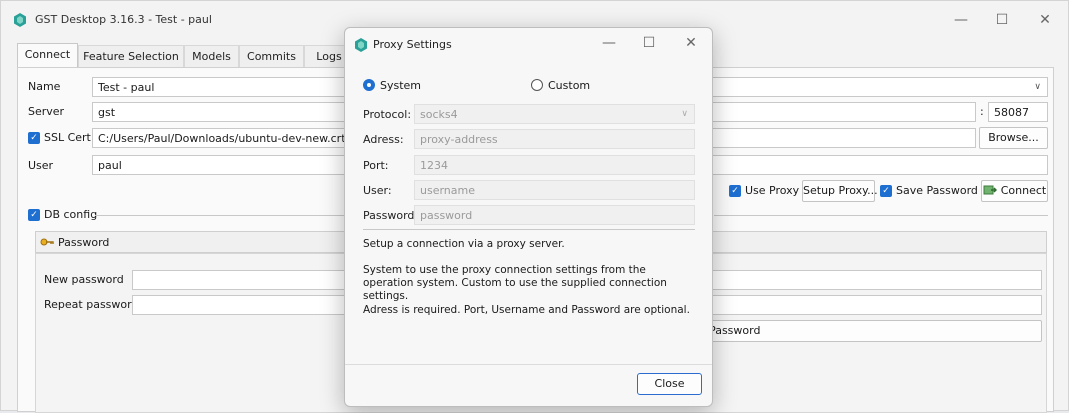 The width and height of the screenshot is (1069, 413). What do you see at coordinates (881, 215) in the screenshot?
I see `db-config-divider-right` at bounding box center [881, 215].